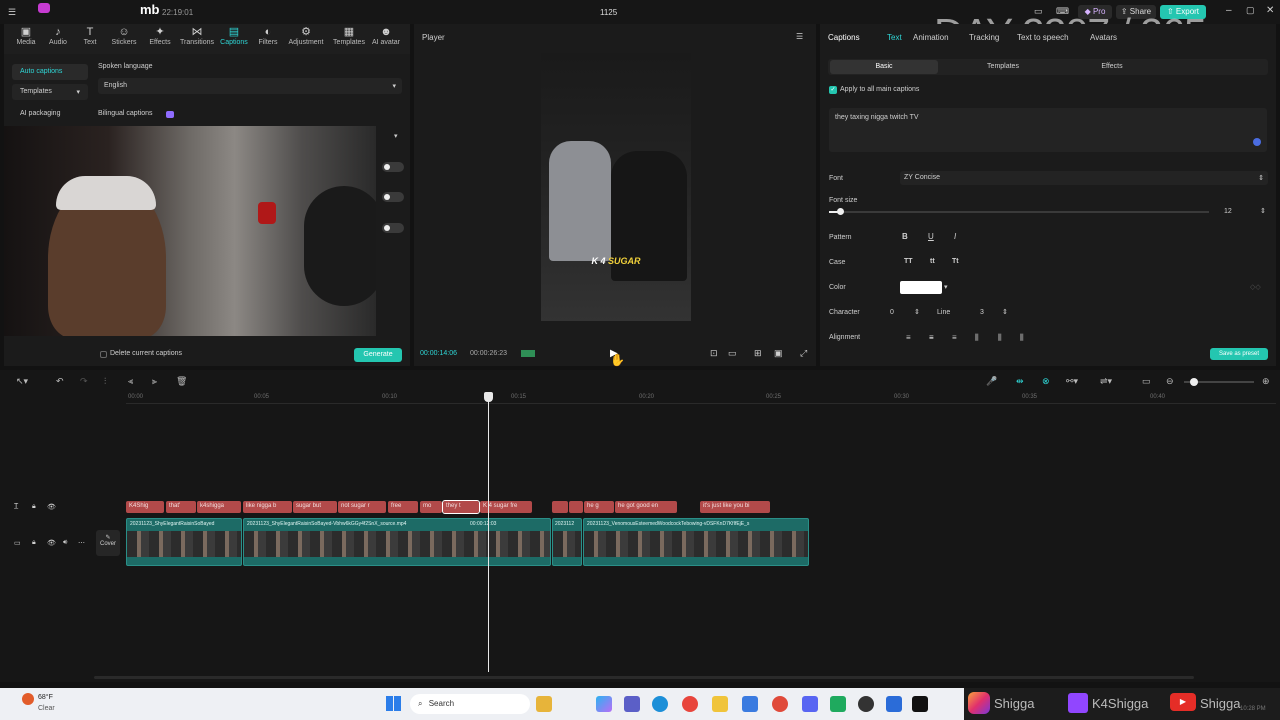  Describe the element at coordinates (1048, 130) in the screenshot. I see `caption-text-input: they taxing nigga twitch TV` at that location.